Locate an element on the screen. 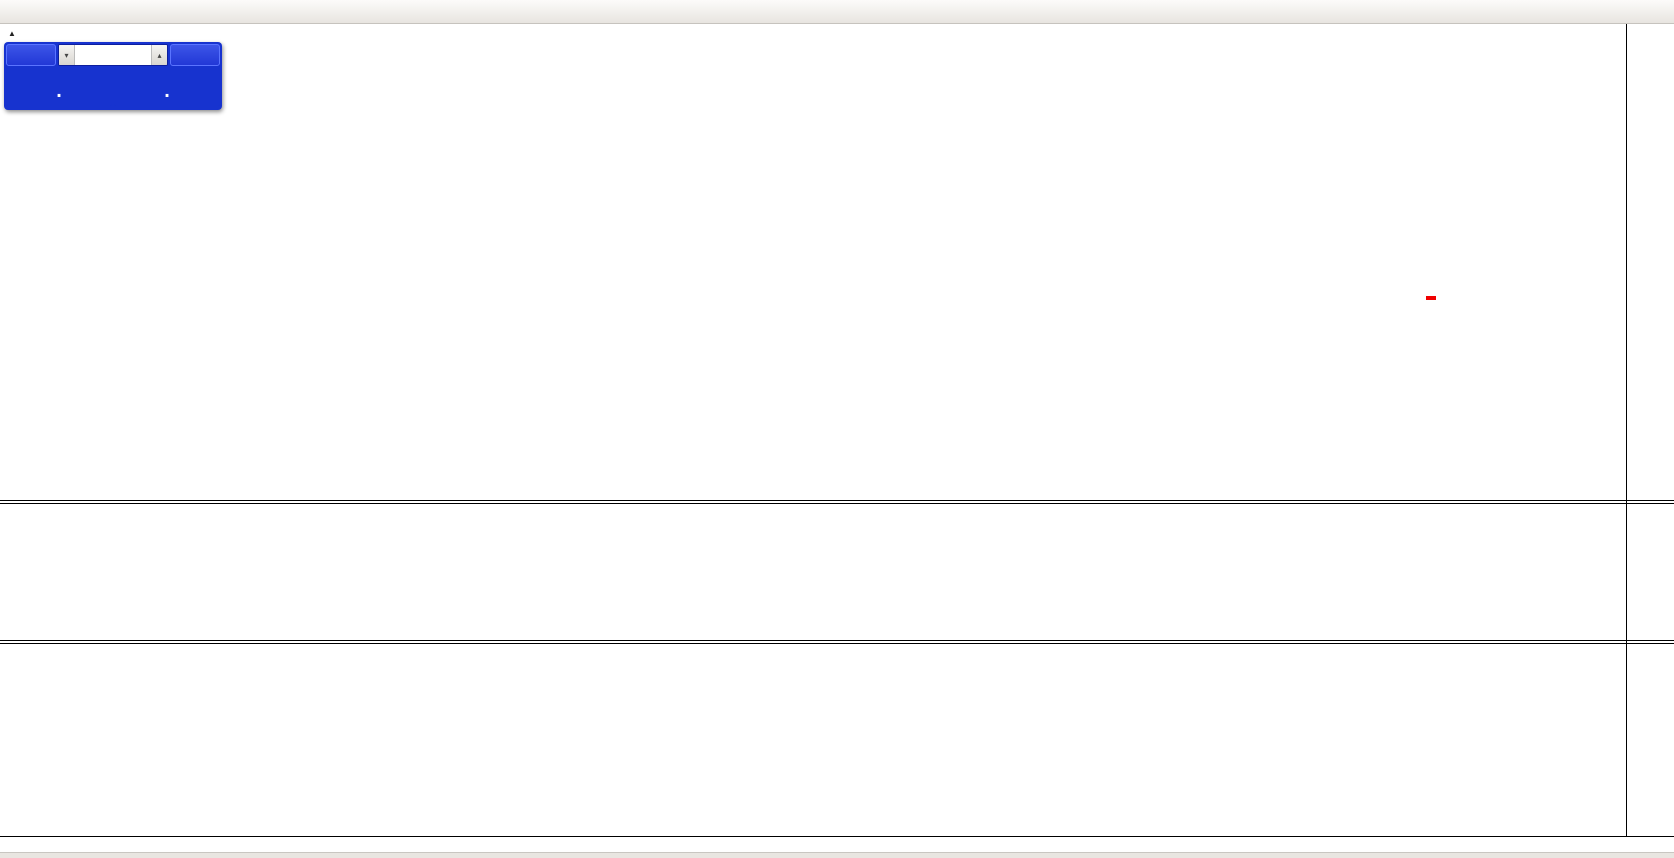 The image size is (1674, 858). collapse-panel-icon: ▲ is located at coordinates (12, 33).